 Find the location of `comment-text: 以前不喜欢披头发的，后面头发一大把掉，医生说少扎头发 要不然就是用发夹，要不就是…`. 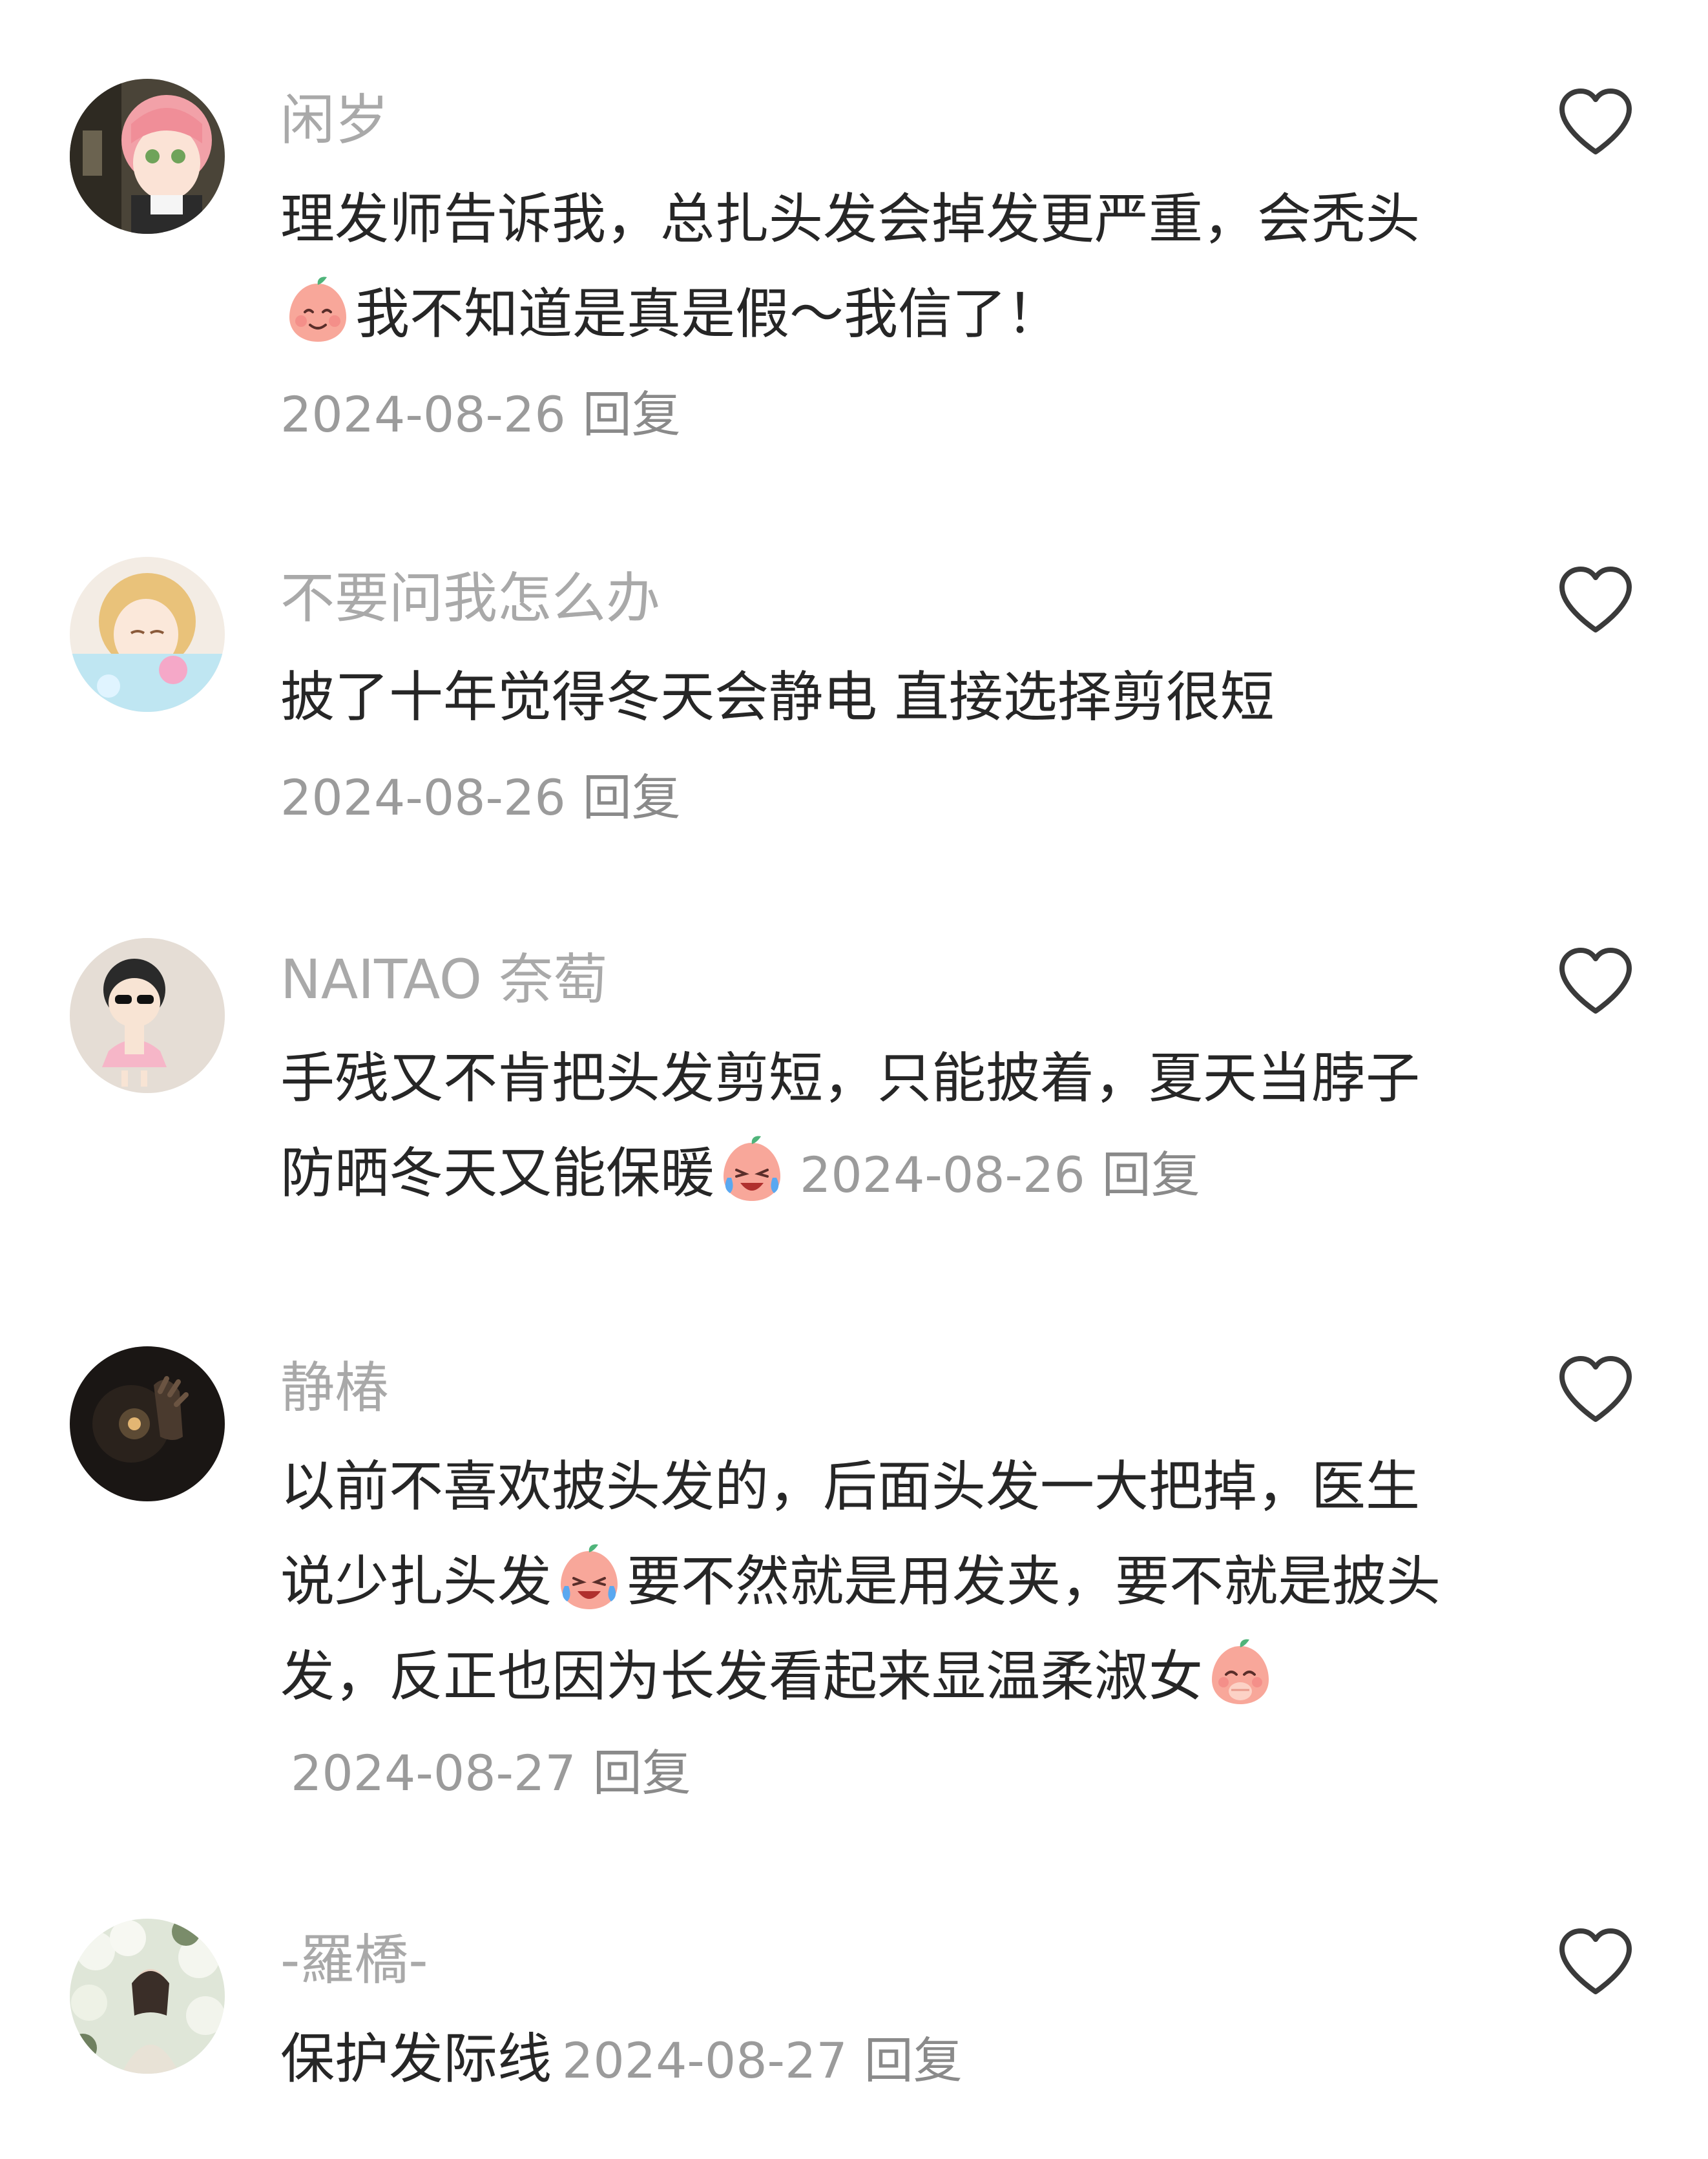

comment-text: 以前不喜欢披头发的，后面头发一大把掉，医生说少扎头发 要不然就是用发夹，要不就是… is located at coordinates (874, 1629).